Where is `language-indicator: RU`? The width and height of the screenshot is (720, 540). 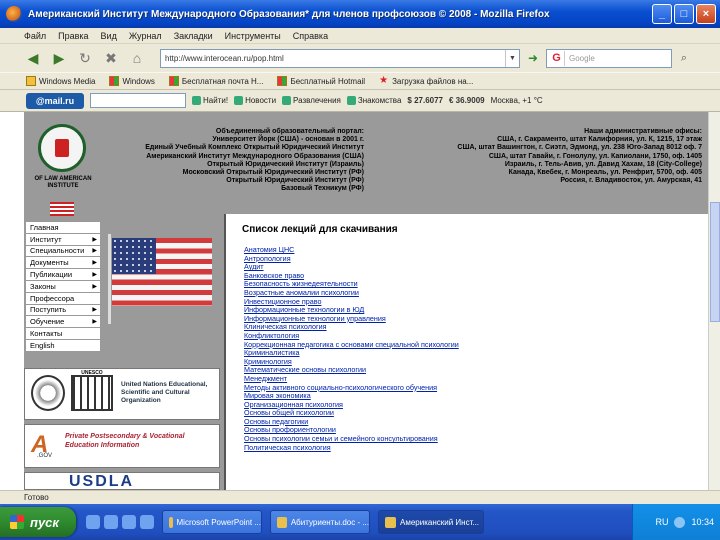
language-indicator: RU is located at coordinates (661, 522).